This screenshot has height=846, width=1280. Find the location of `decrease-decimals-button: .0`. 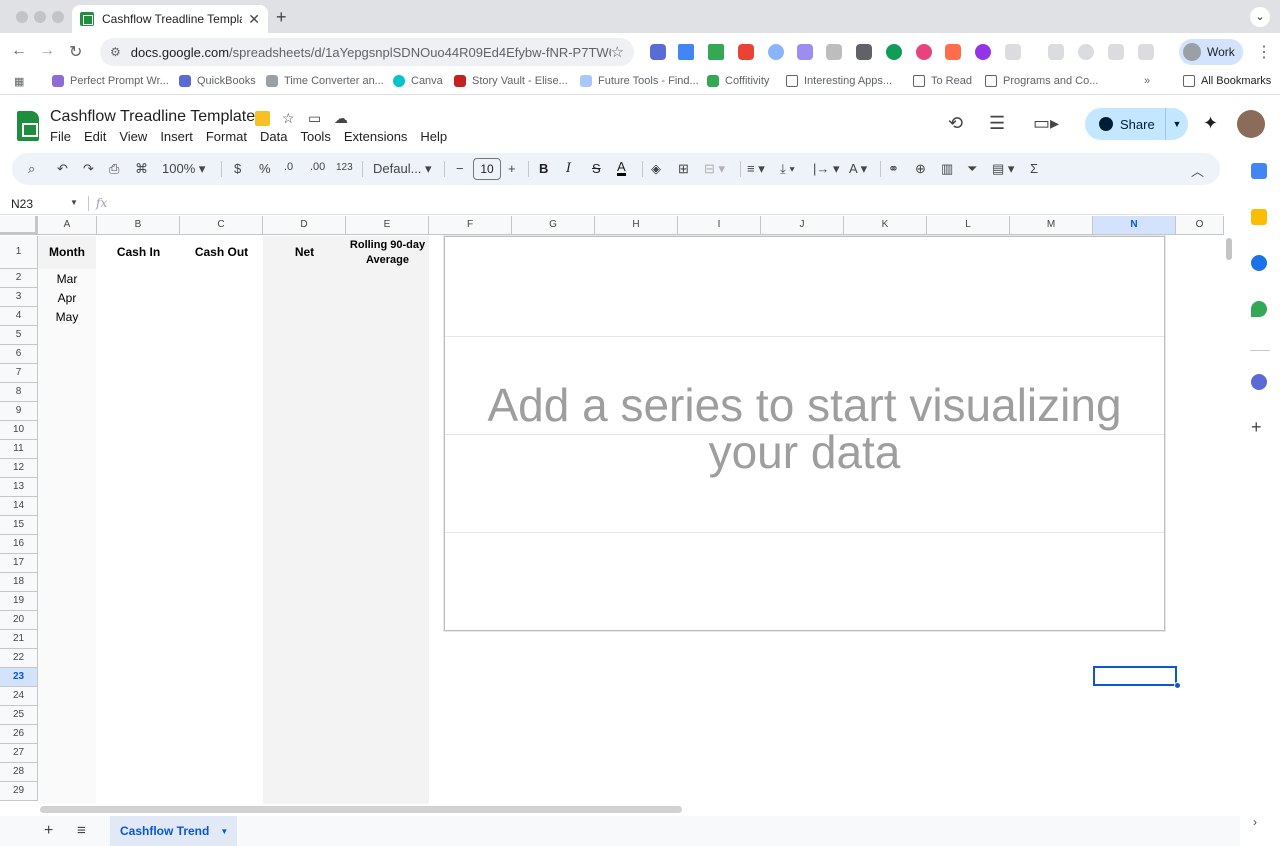

decrease-decimals-button: .0 is located at coordinates (288, 167).